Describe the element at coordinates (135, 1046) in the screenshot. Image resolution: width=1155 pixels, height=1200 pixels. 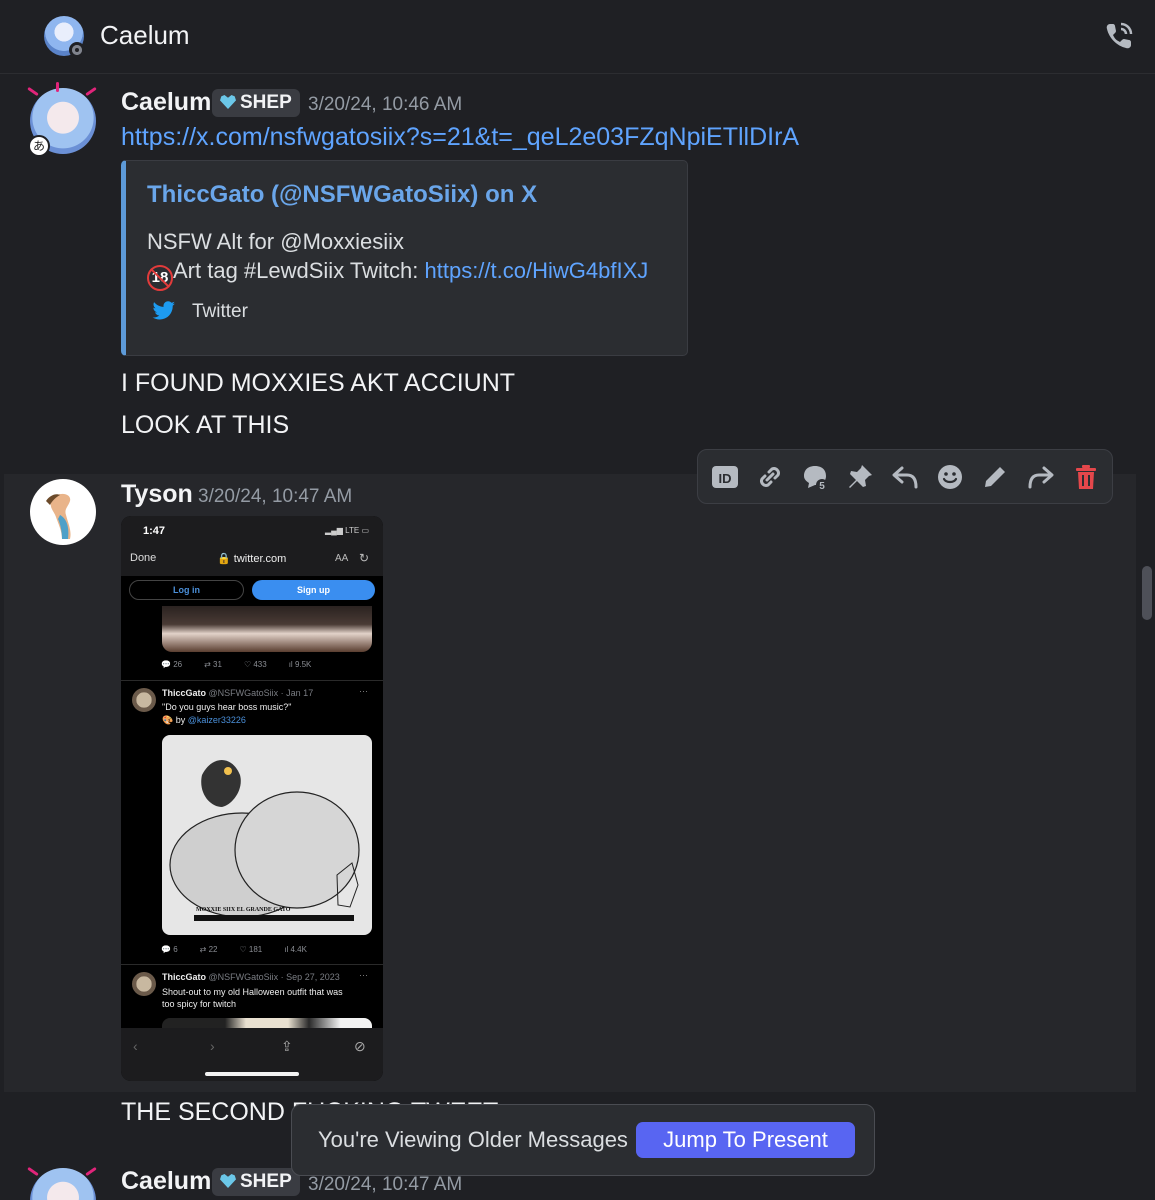
I see `back-icon: ‹` at that location.